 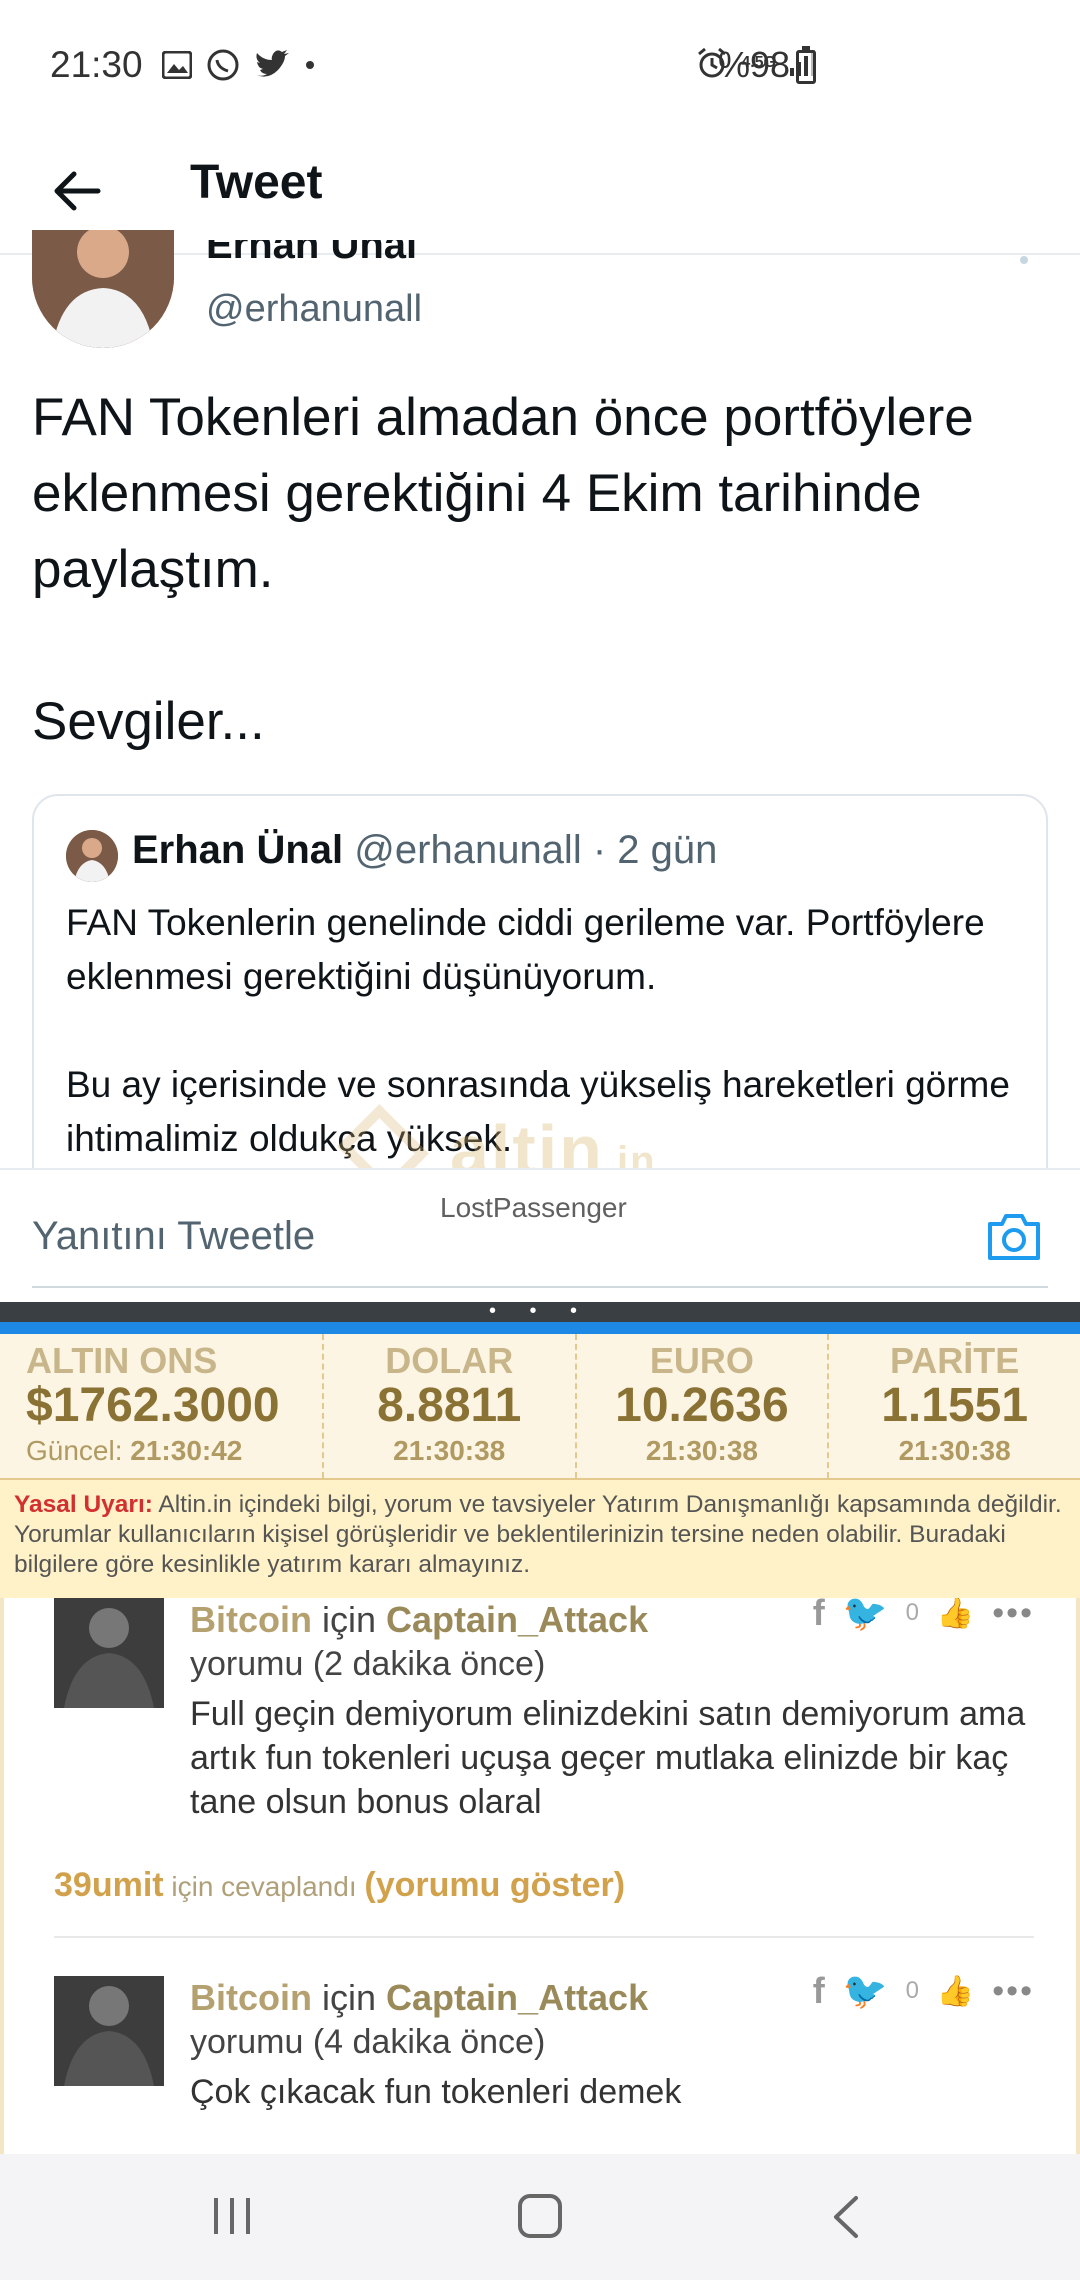 I want to click on overlay-accent-bar, so click(x=540, y=1328).